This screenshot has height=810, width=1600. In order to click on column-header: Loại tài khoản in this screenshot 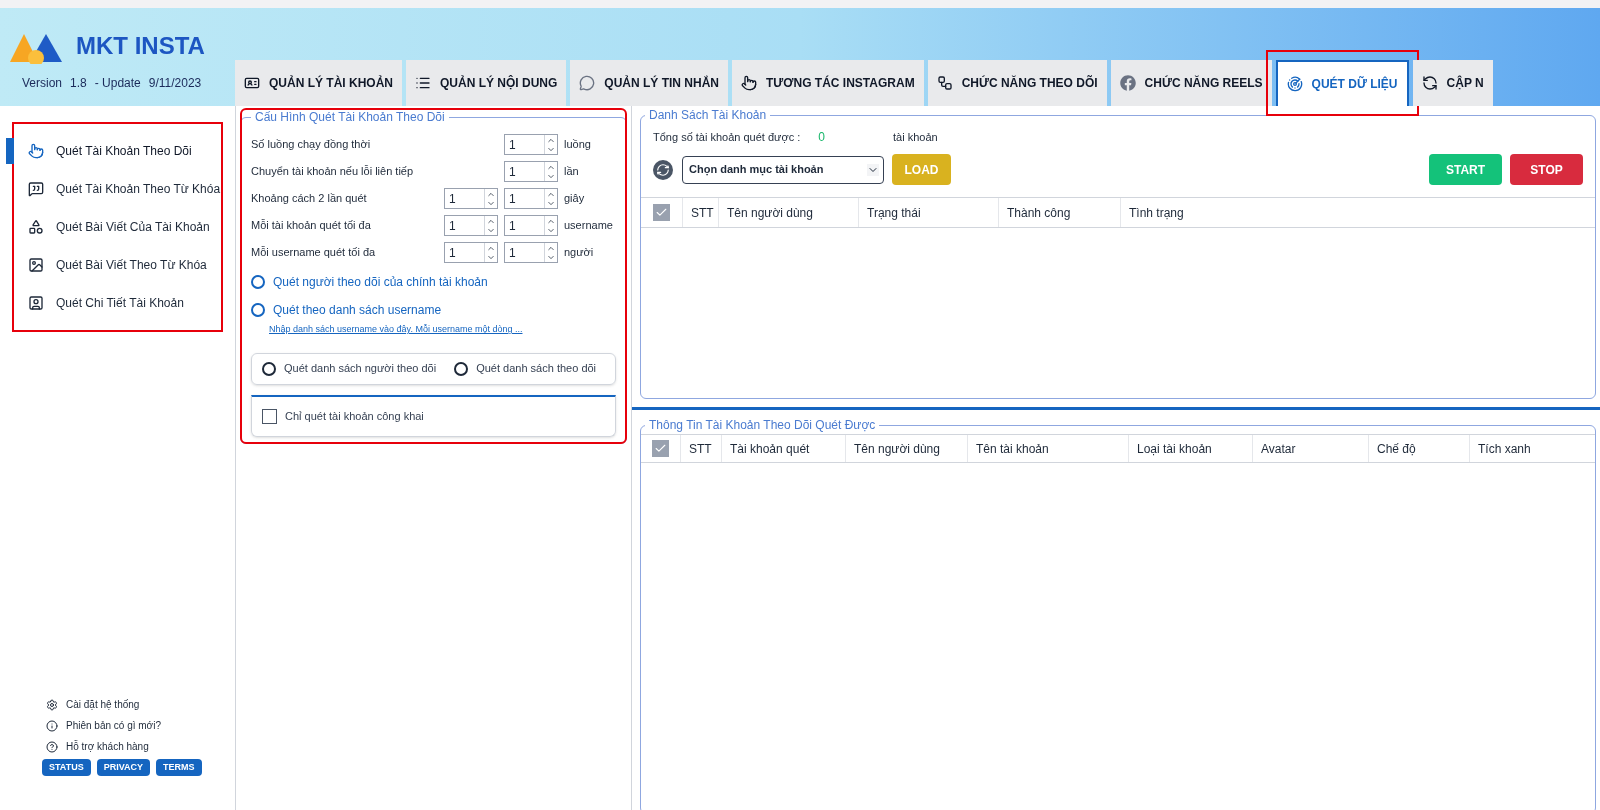, I will do `click(1191, 448)`.